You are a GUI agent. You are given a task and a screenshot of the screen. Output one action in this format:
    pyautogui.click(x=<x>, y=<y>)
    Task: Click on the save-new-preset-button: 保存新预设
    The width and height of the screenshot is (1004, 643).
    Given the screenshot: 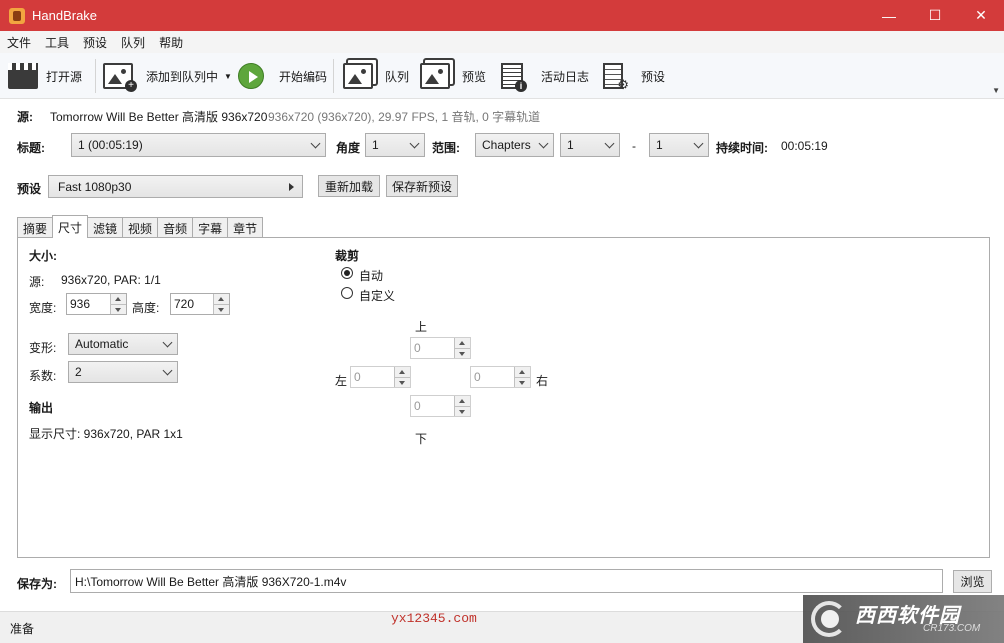 What is the action you would take?
    pyautogui.click(x=422, y=186)
    